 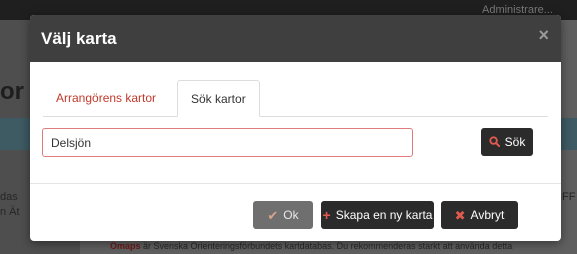 I want to click on search-button-label: Sök, so click(x=515, y=142).